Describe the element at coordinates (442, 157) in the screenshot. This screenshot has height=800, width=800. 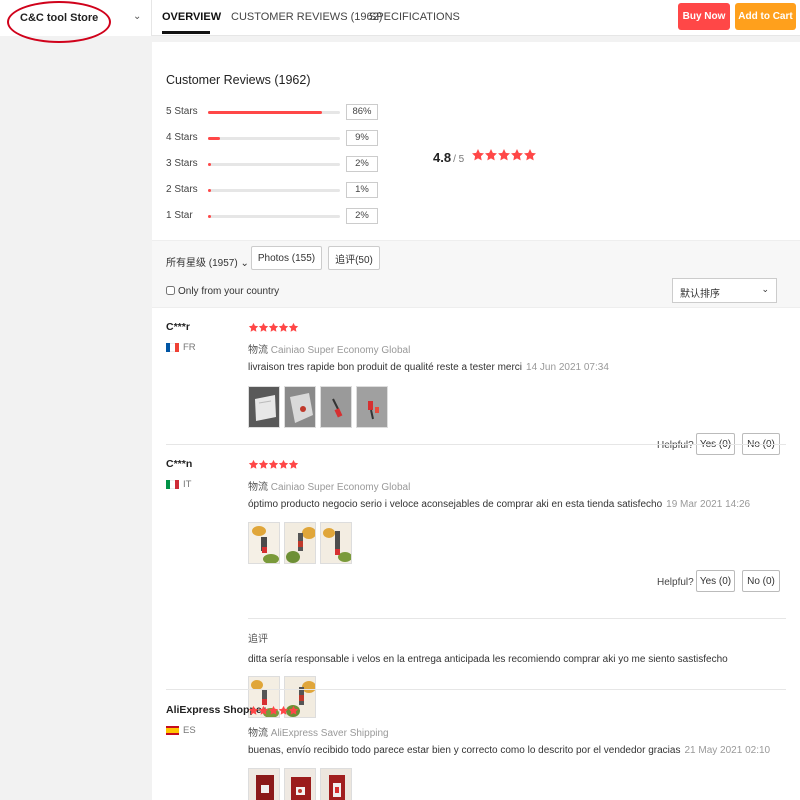
I see `average-score: 4.8` at that location.